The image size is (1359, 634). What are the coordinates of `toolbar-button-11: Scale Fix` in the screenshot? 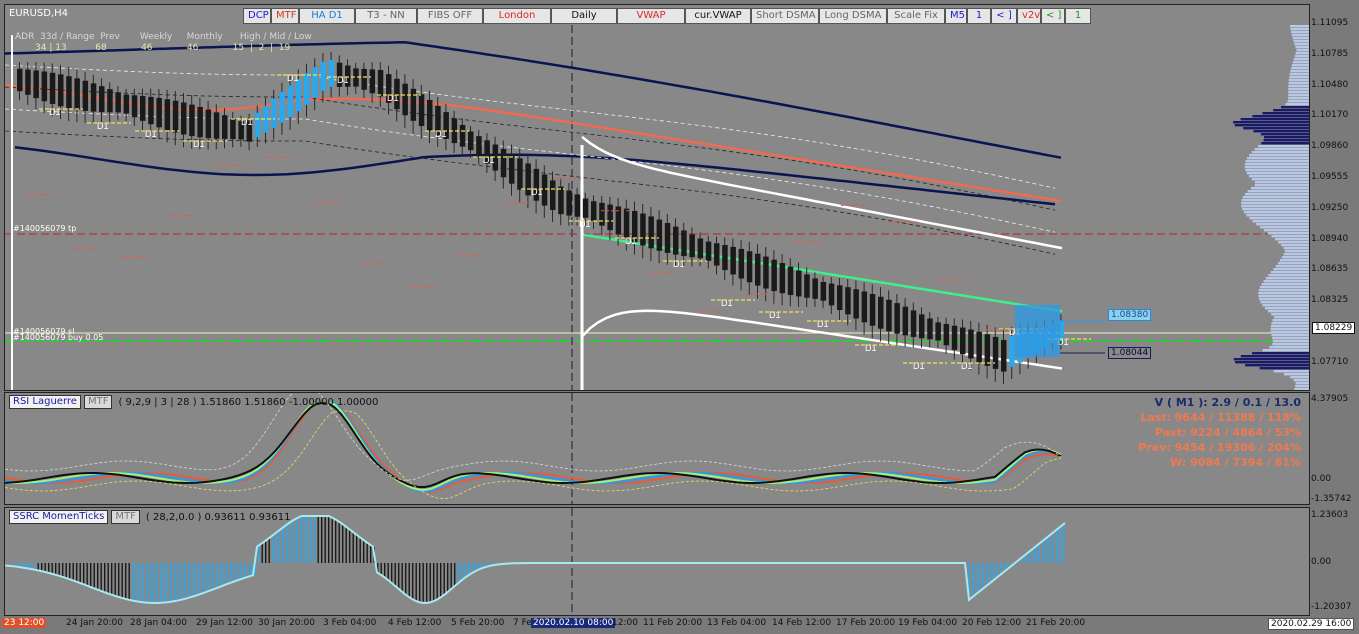 It's located at (916, 16).